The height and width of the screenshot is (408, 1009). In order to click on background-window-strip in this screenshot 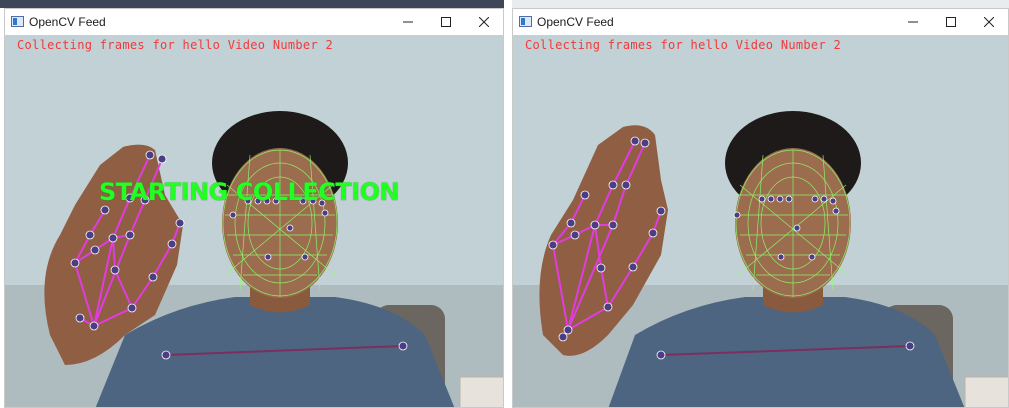, I will do `click(252, 4)`.